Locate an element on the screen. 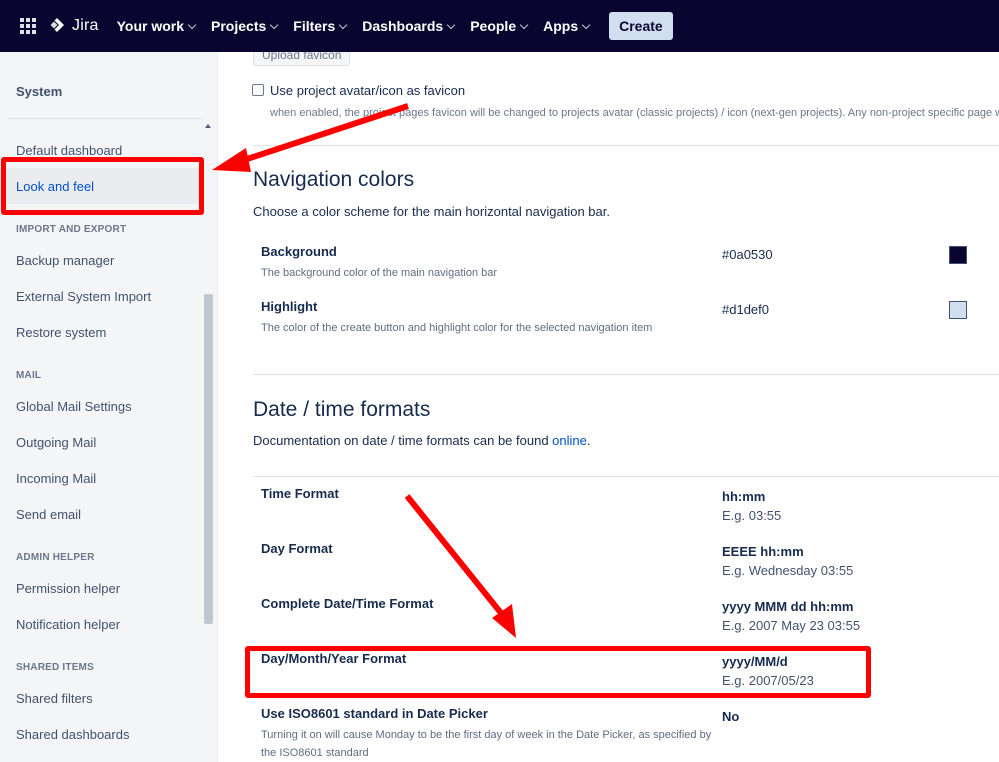  background-color-label: Background is located at coordinates (299, 251).